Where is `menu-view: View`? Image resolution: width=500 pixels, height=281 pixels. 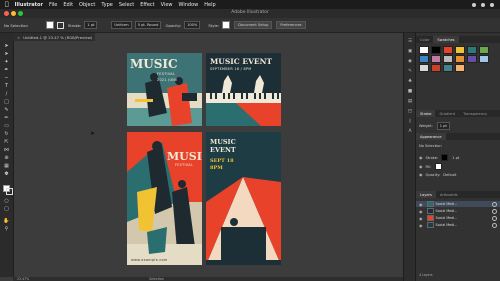 menu-view: View is located at coordinates (167, 5).